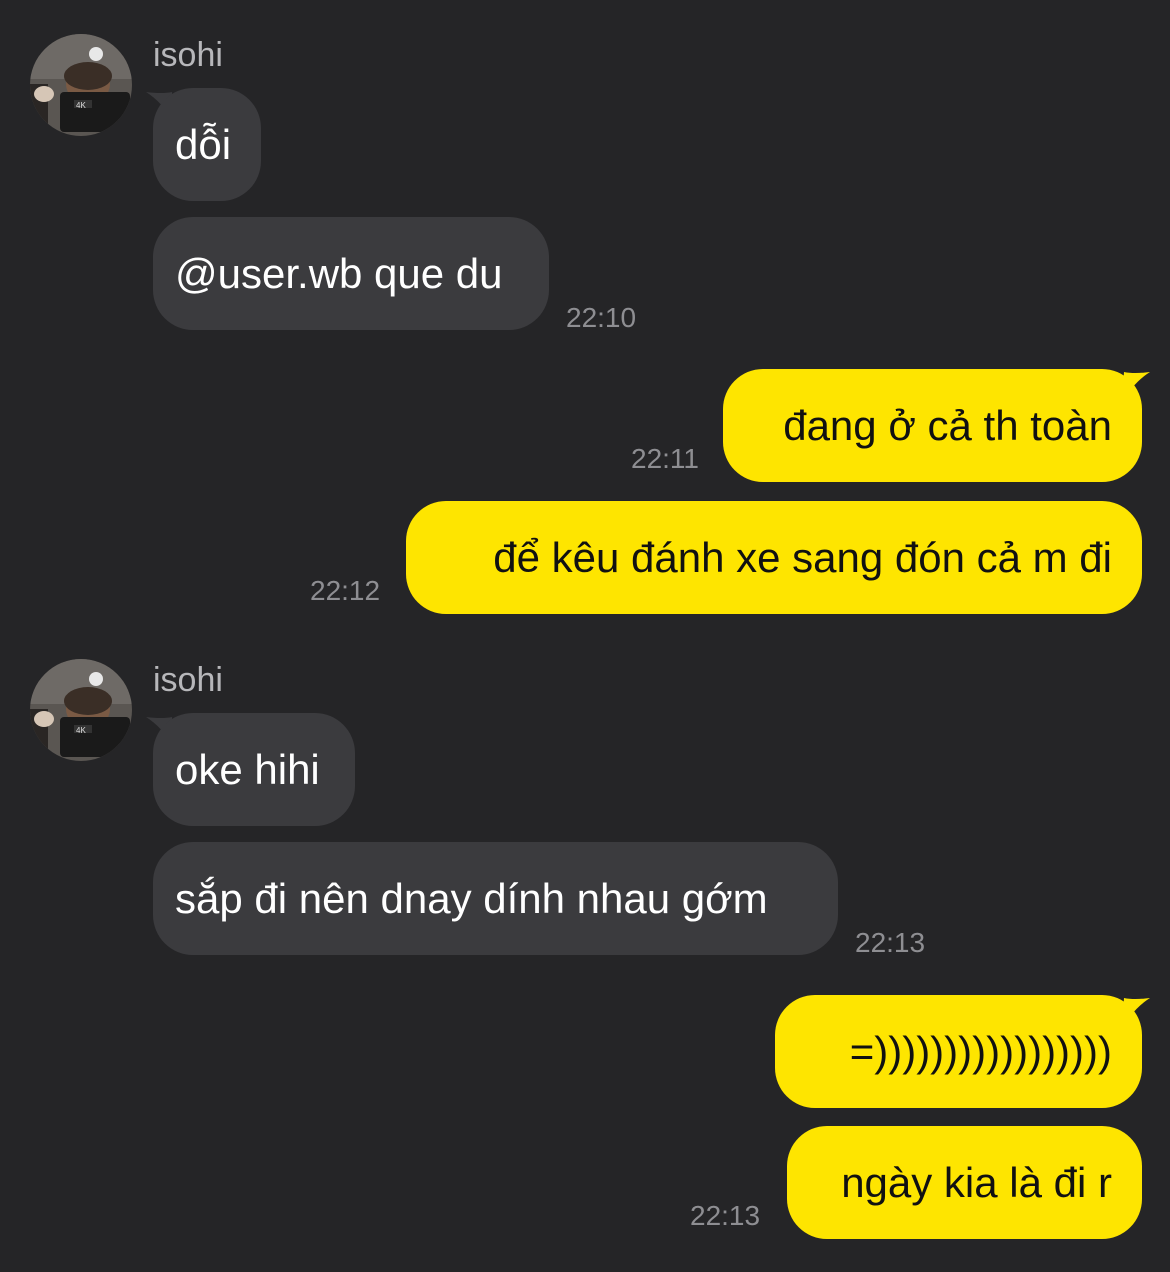  I want to click on outgoing-message: đang ở cả th toàn, so click(932, 425).